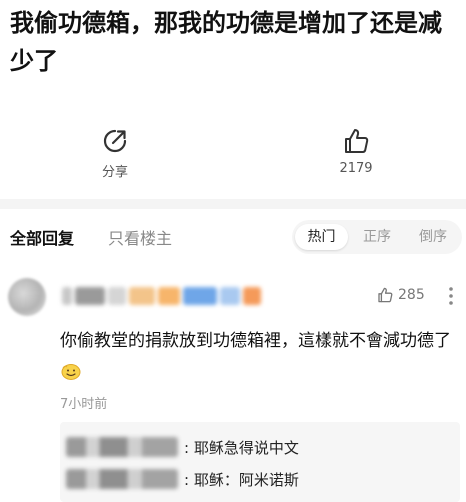 Image resolution: width=466 pixels, height=502 pixels. I want to click on sort-ascending: 正序, so click(377, 237).